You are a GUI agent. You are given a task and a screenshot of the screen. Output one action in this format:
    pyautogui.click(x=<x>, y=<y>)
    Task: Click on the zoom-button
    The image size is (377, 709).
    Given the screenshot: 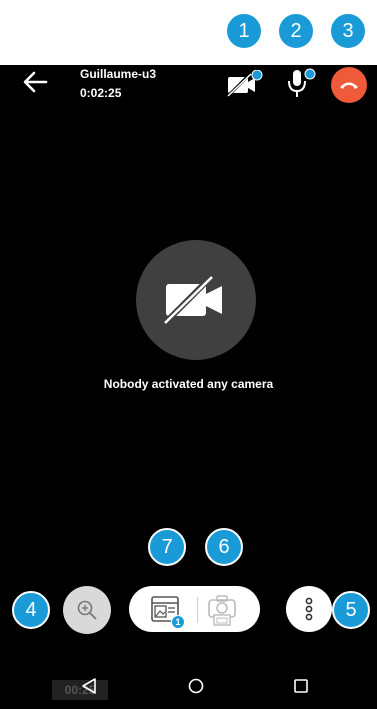 What is the action you would take?
    pyautogui.click(x=87, y=610)
    